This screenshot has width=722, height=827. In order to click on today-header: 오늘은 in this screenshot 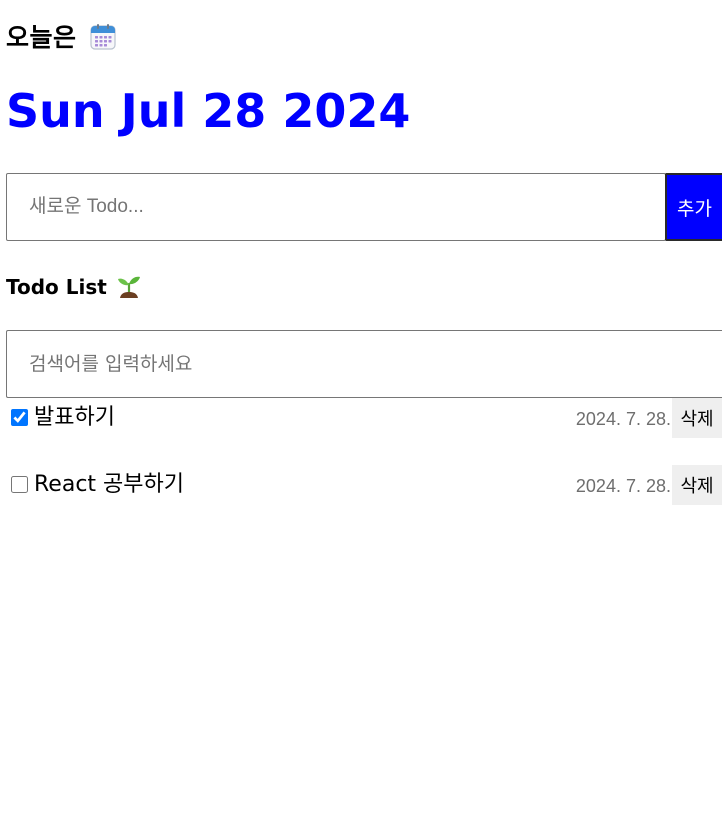, I will do `click(61, 37)`.